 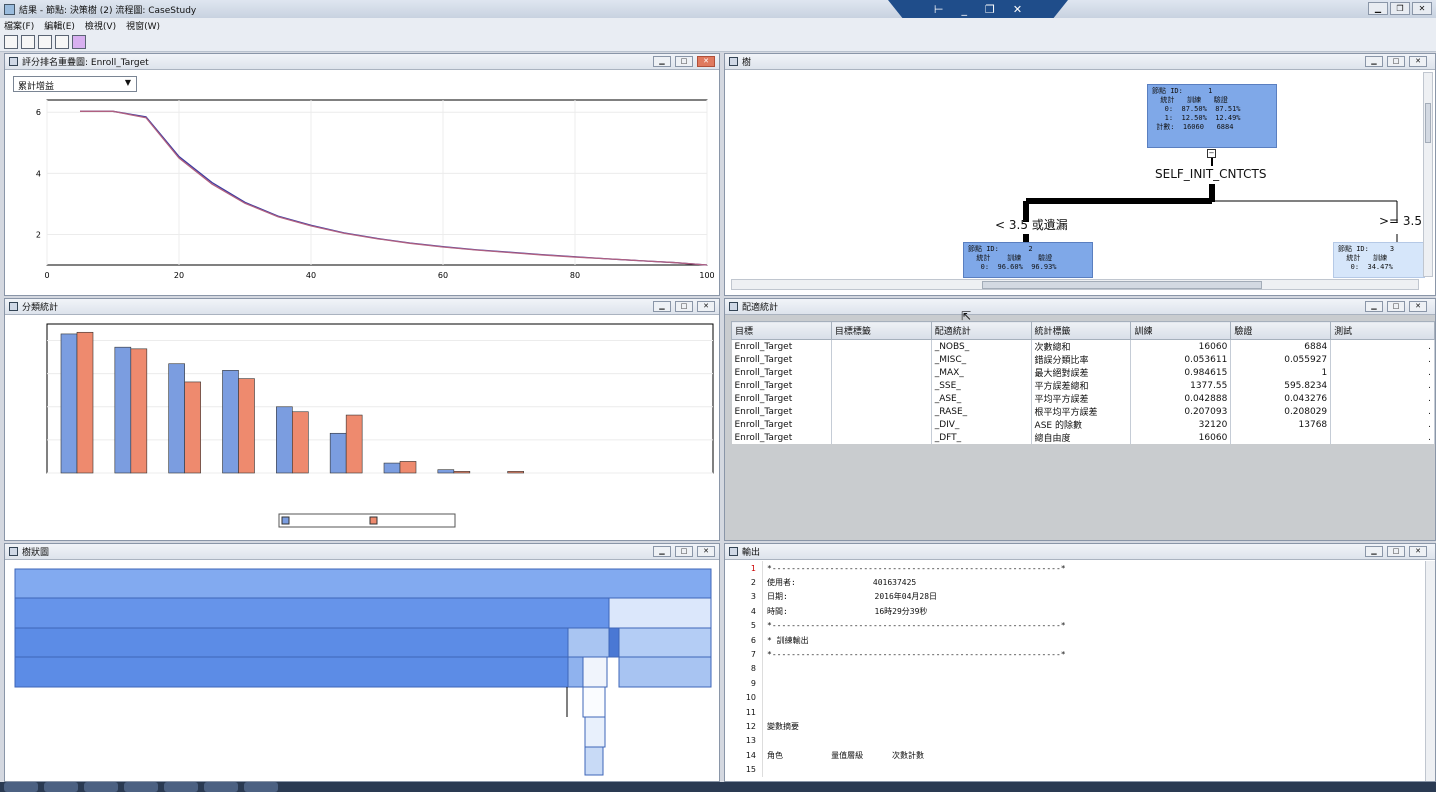 What do you see at coordinates (1422, 8) in the screenshot?
I see `window-close-button: ✕` at bounding box center [1422, 8].